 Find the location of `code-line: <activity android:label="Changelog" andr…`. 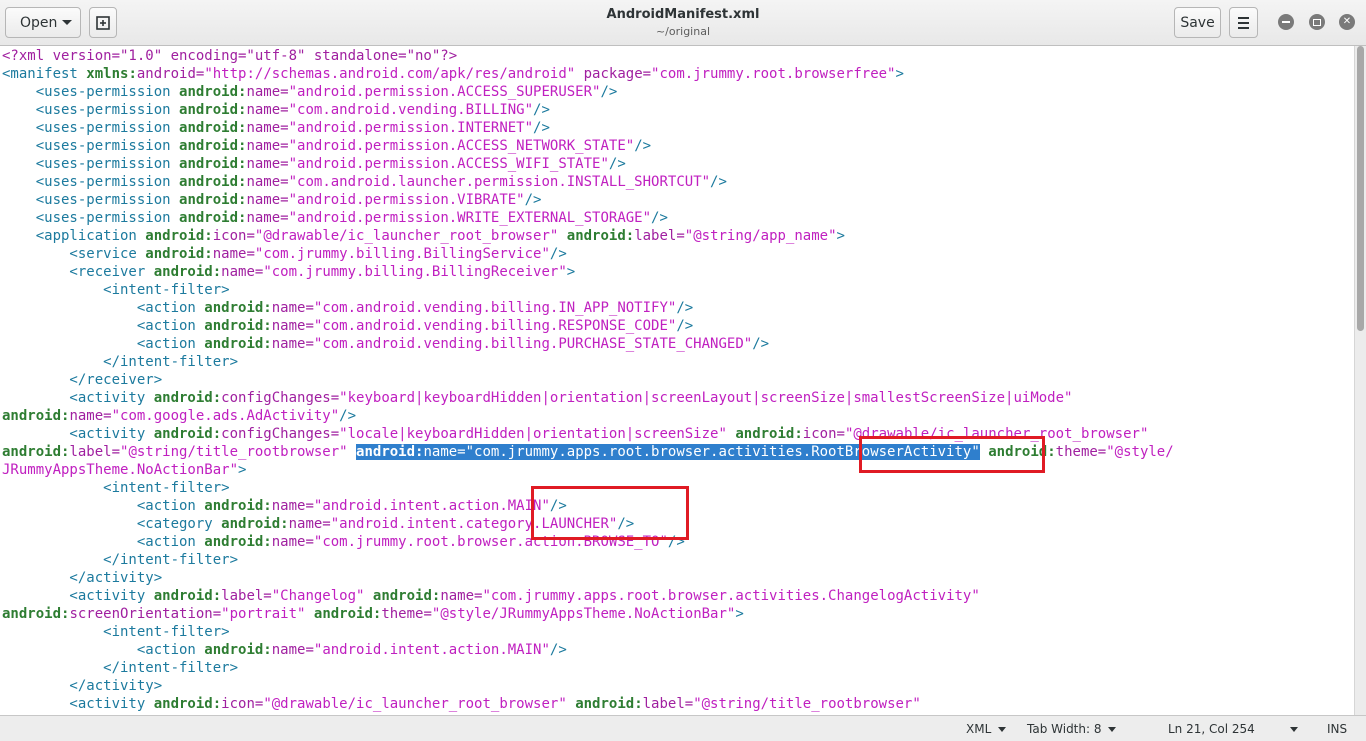

code-line: <activity android:label="Changelog" andr… is located at coordinates (490, 596).